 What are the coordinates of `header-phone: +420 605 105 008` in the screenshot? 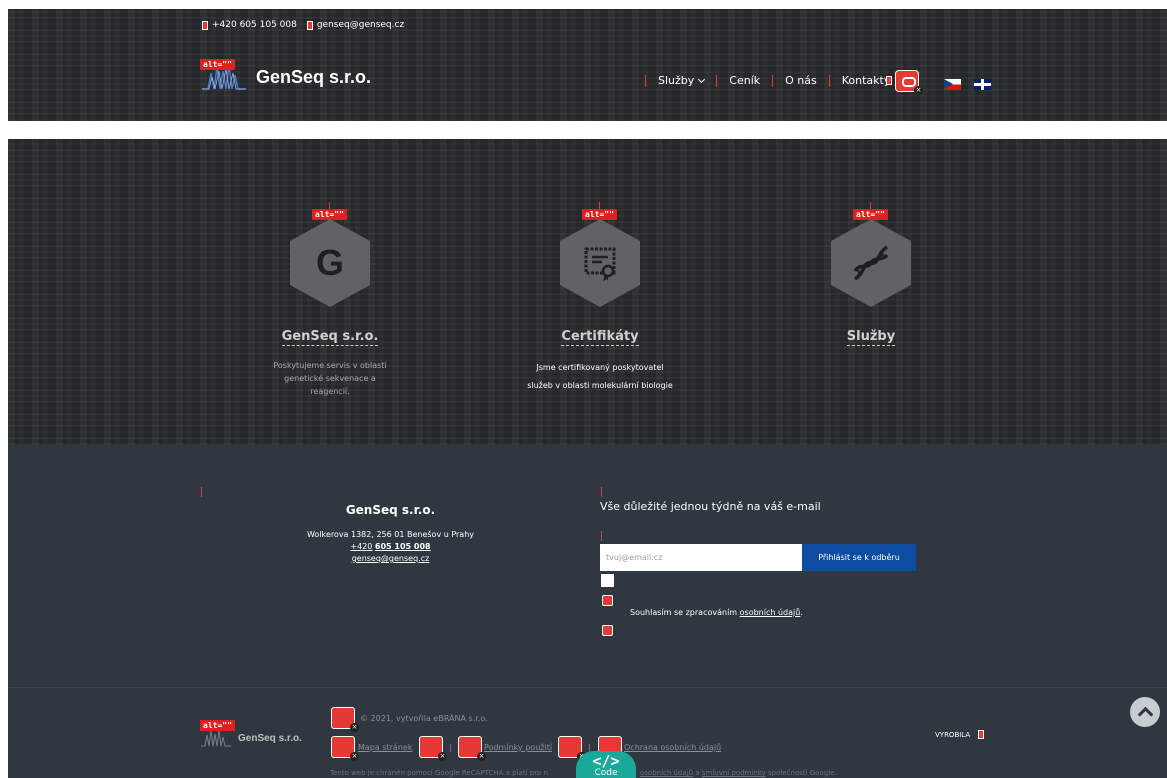 It's located at (254, 25).